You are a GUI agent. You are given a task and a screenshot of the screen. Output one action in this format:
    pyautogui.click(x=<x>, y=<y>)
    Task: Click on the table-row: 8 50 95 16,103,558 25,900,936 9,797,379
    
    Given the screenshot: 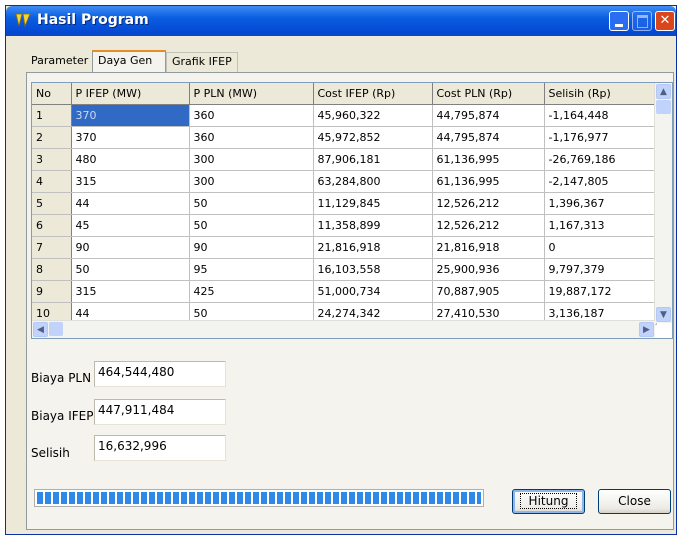 What is the action you would take?
    pyautogui.click(x=344, y=269)
    